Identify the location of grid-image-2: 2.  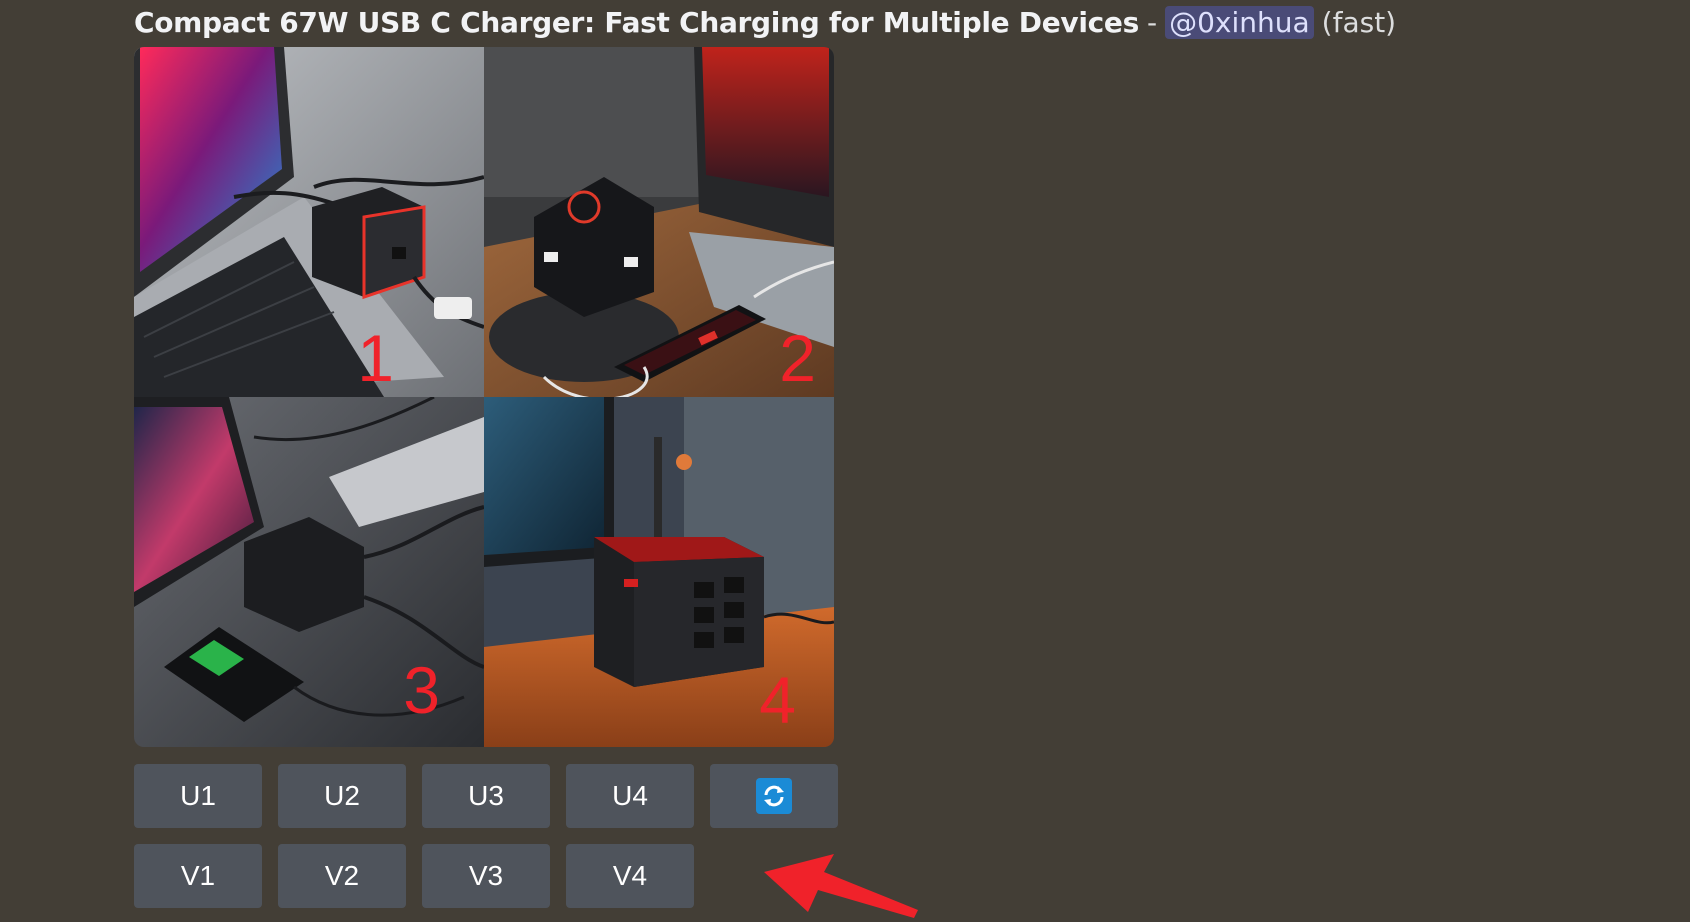
(659, 222).